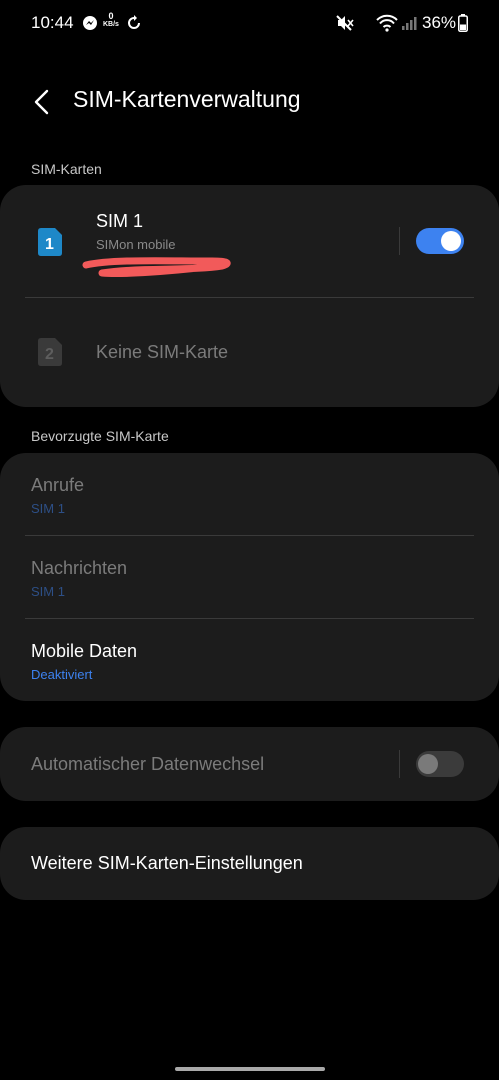 The image size is (499, 1080). Describe the element at coordinates (399, 764) in the screenshot. I see `auto-switch-divider` at that location.